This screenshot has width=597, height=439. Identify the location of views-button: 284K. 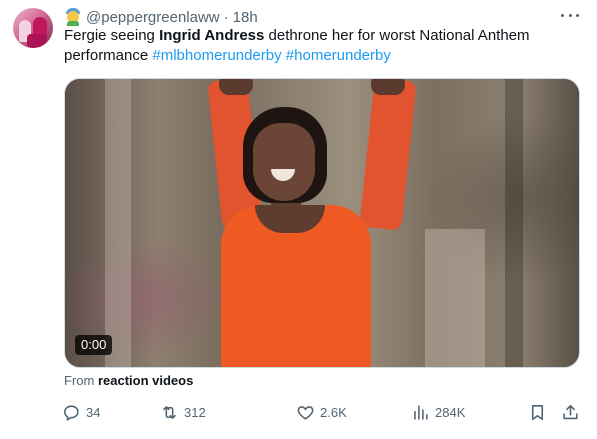
(438, 412).